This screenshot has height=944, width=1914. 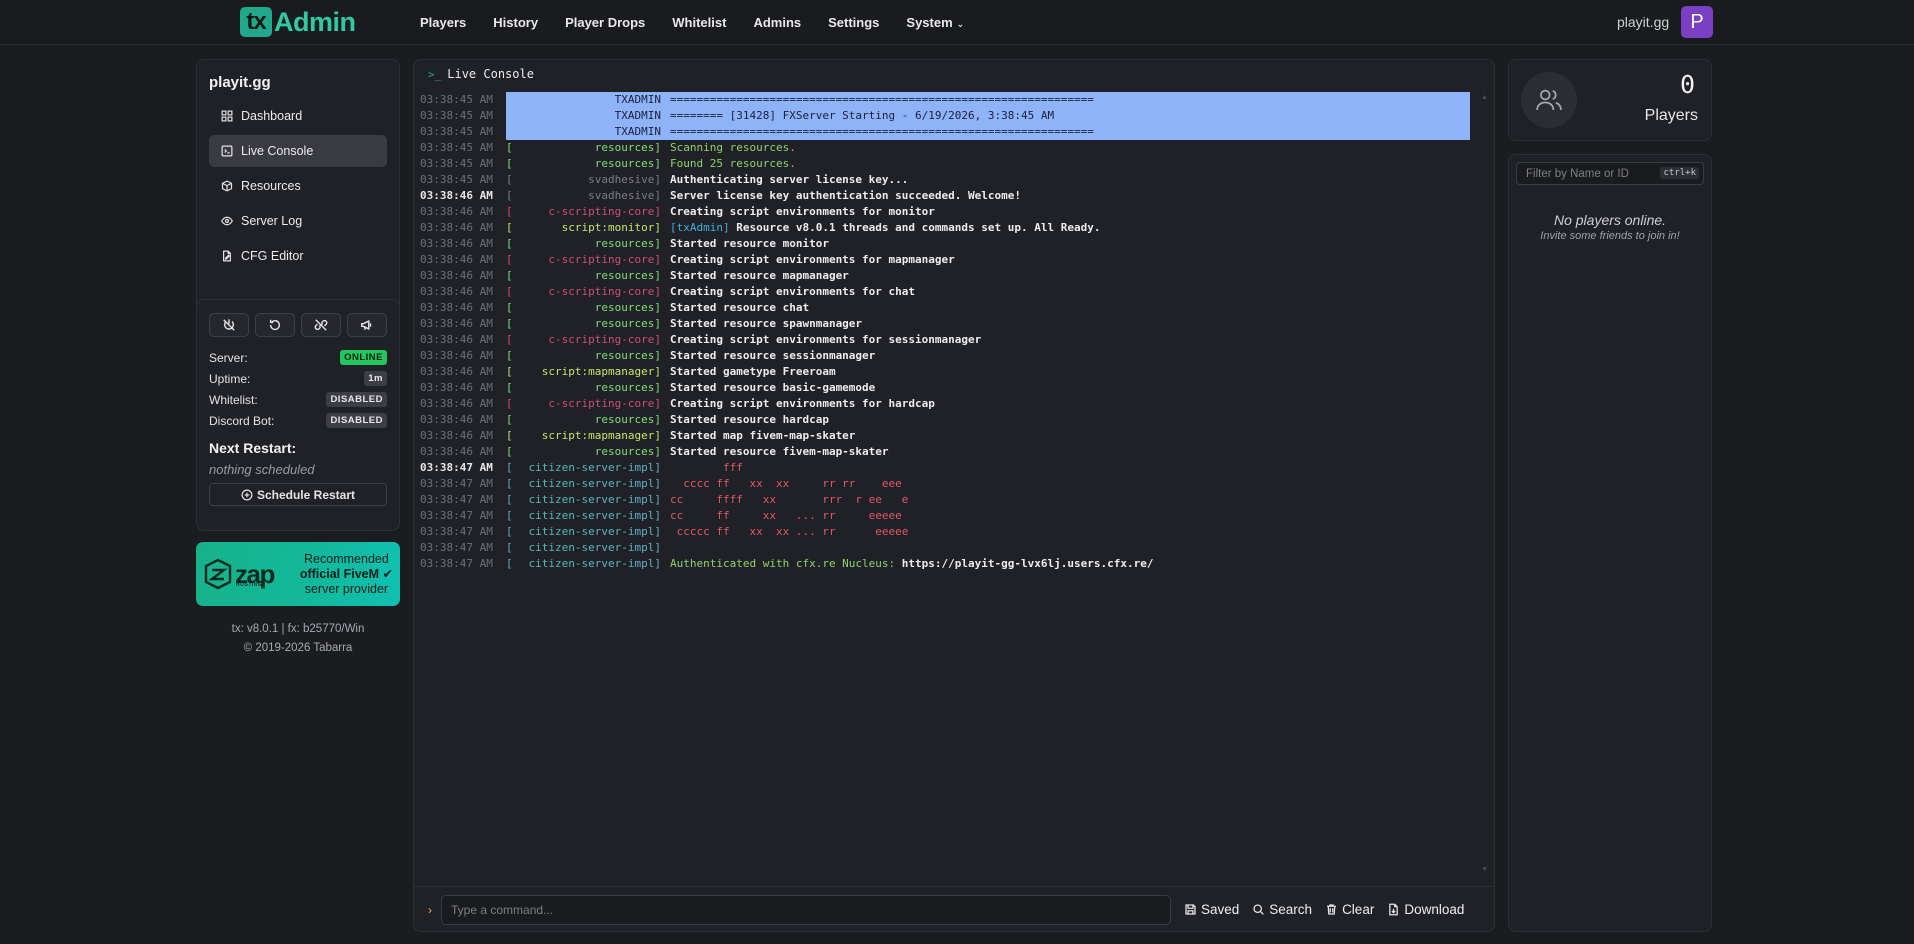 What do you see at coordinates (1587, 173) in the screenshot?
I see `player-filter-input` at bounding box center [1587, 173].